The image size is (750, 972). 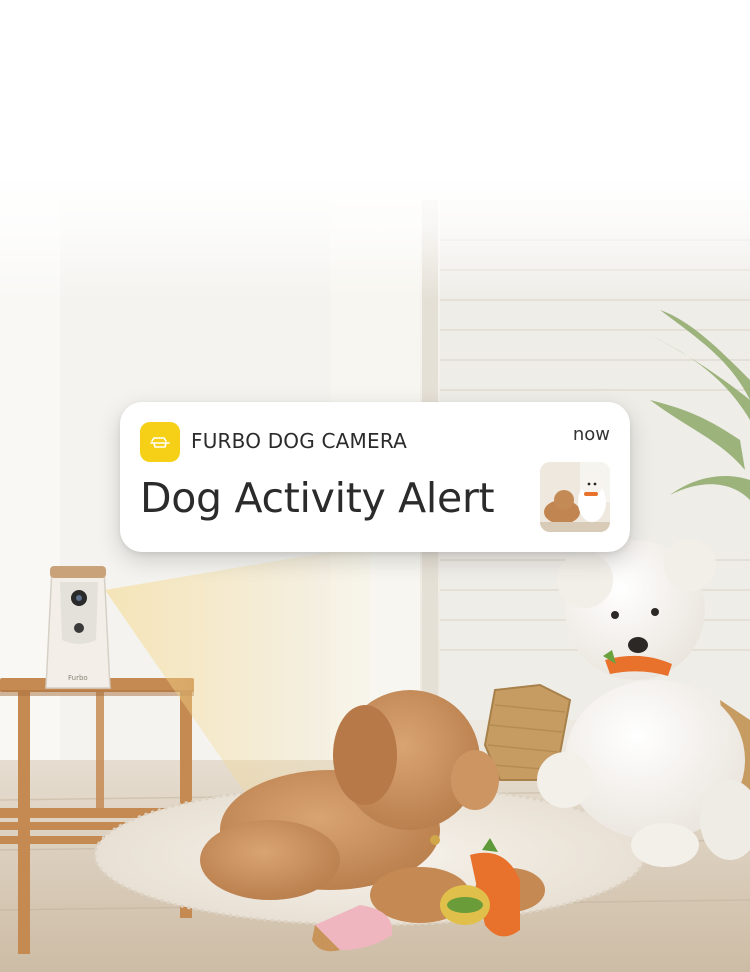 I want to click on dog-activity-thumbnail, so click(x=575, y=497).